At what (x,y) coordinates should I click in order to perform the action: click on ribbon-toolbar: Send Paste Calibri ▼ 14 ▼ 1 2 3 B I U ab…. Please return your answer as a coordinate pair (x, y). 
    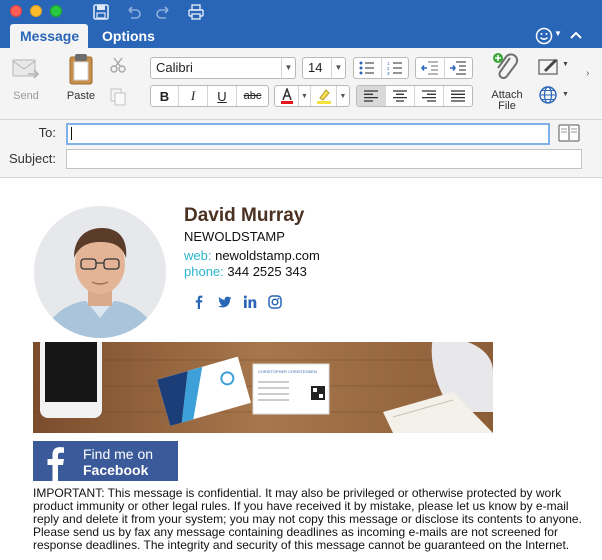
    Looking at the image, I should click on (301, 84).